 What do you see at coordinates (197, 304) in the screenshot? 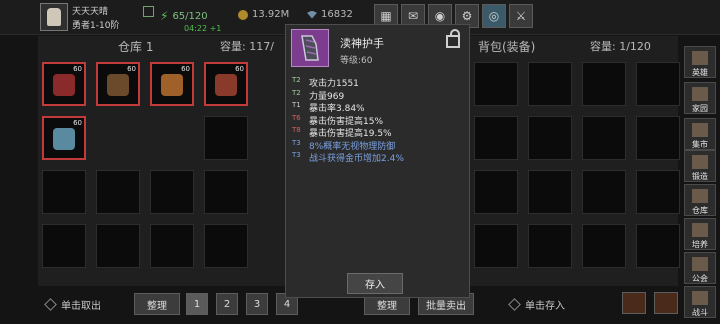
I see `page-1-button: 1` at bounding box center [197, 304].